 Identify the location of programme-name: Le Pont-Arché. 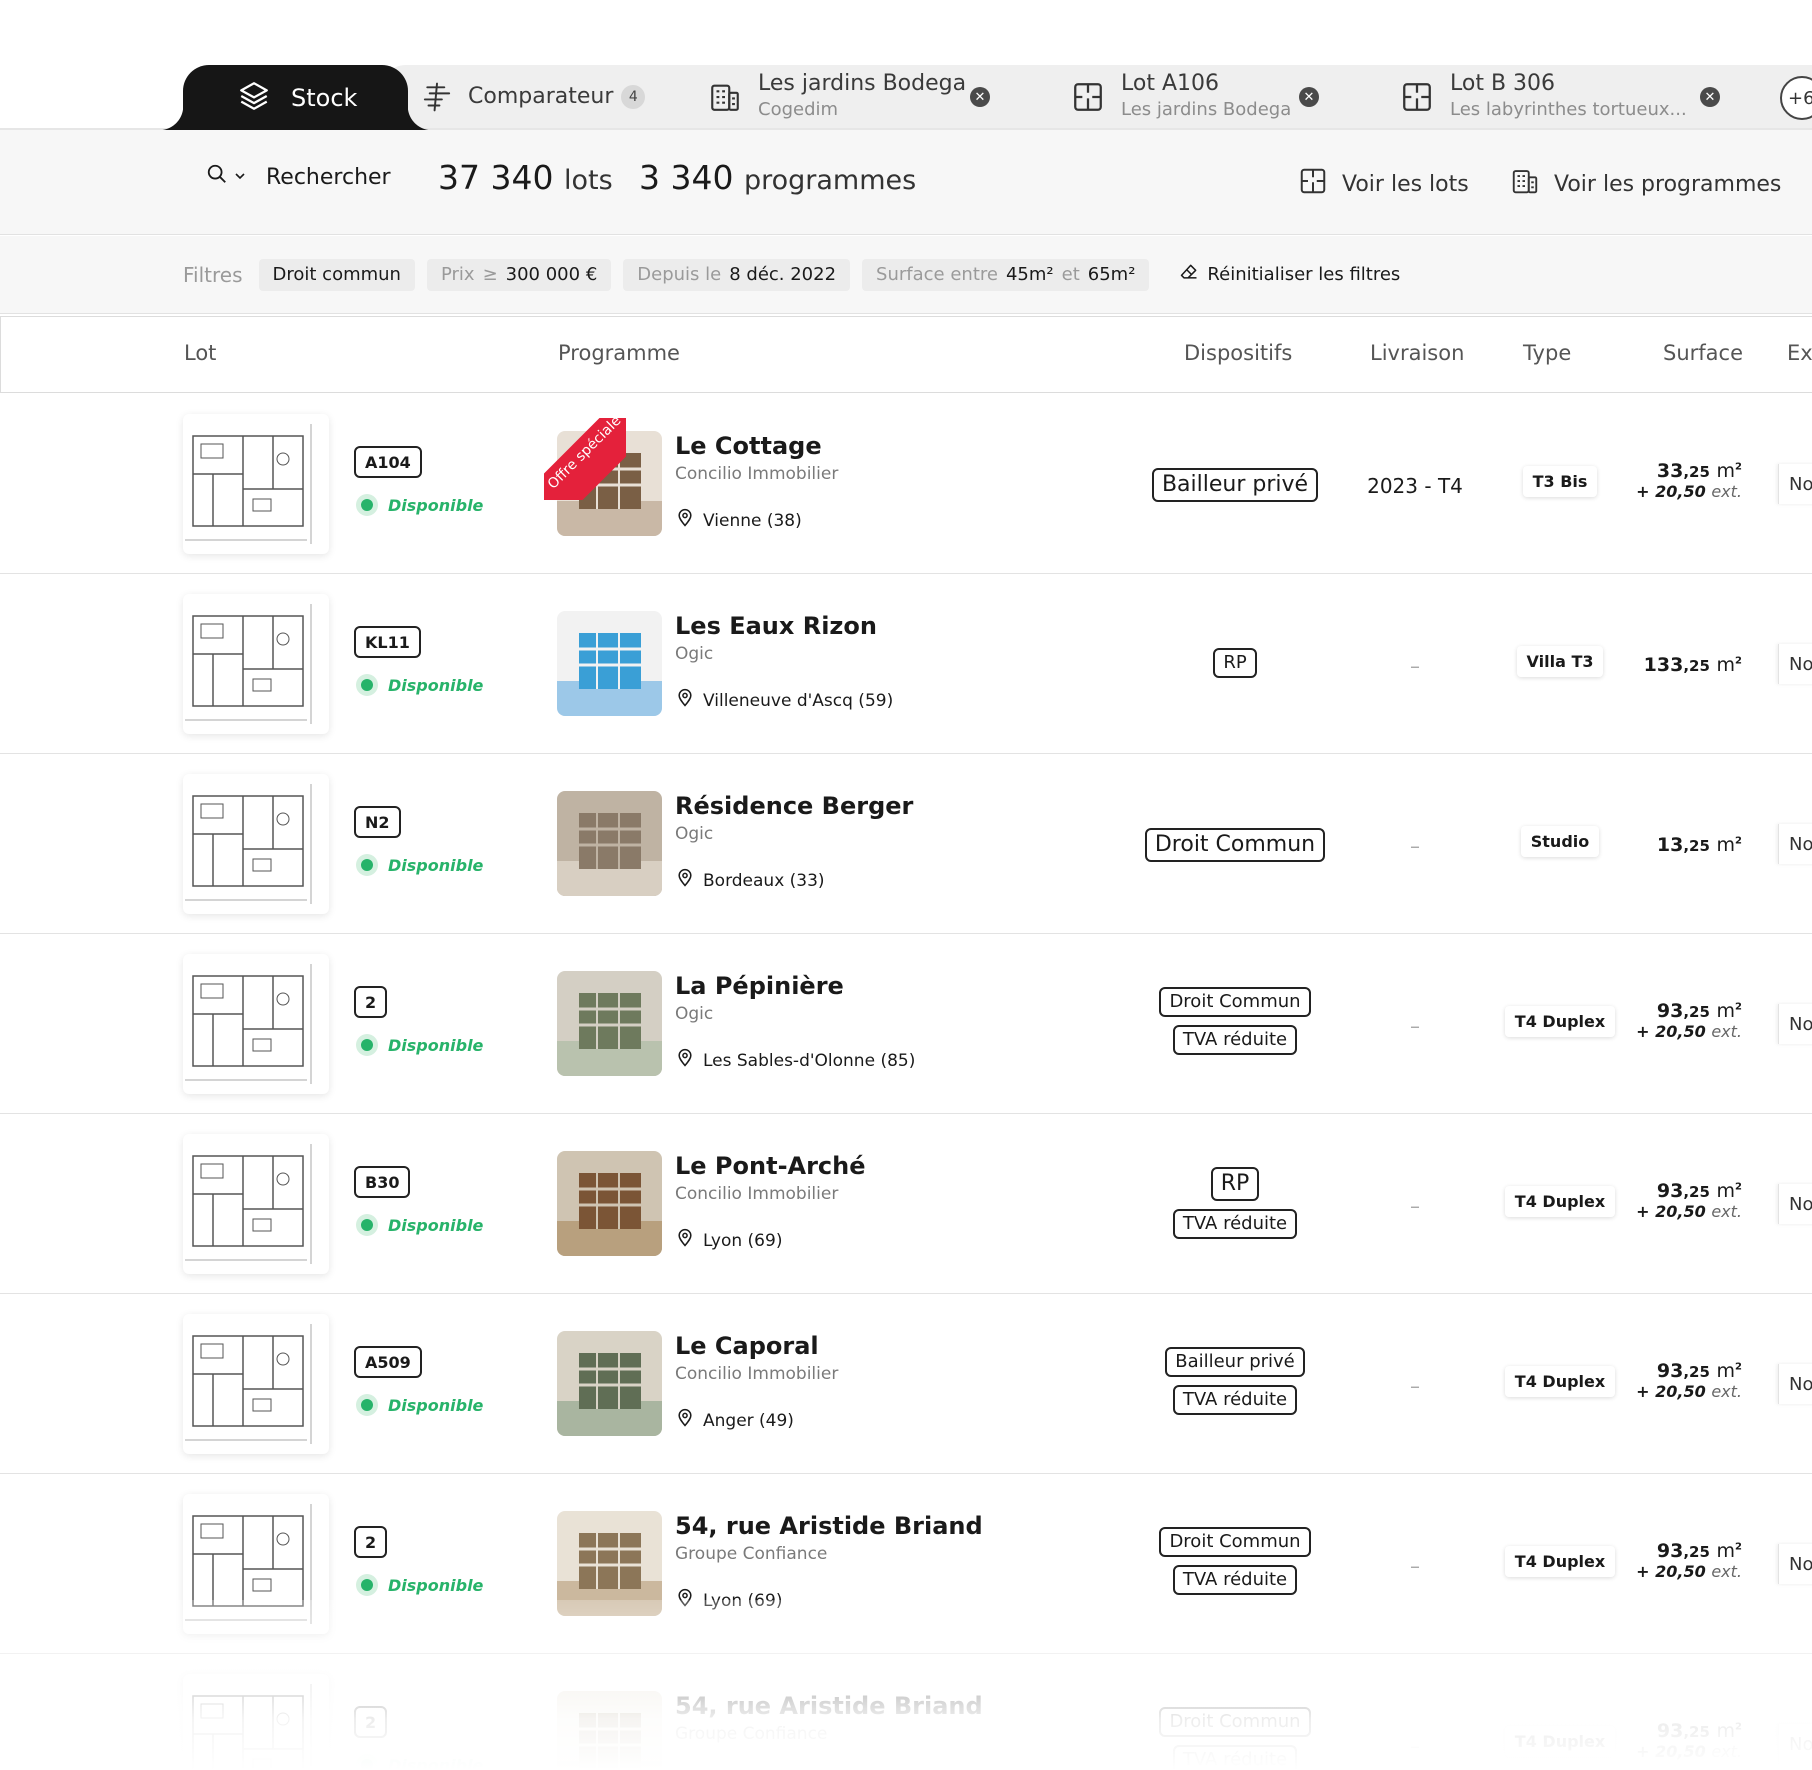
(770, 1166).